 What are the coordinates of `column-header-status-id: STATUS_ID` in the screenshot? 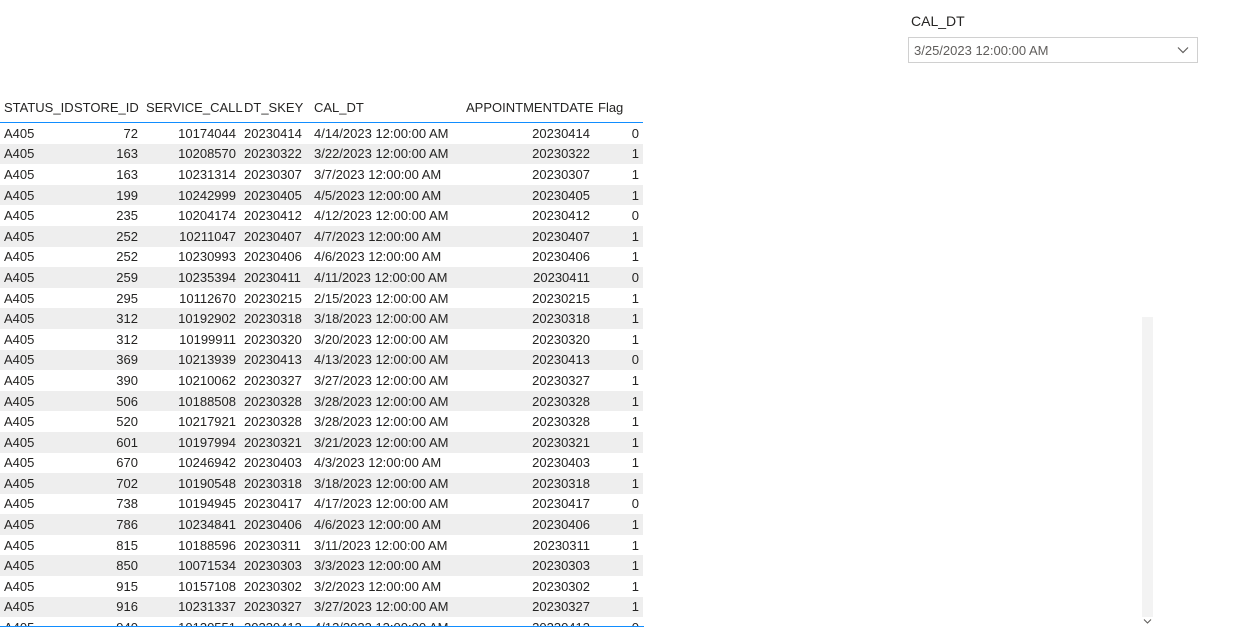 It's located at (37, 107).